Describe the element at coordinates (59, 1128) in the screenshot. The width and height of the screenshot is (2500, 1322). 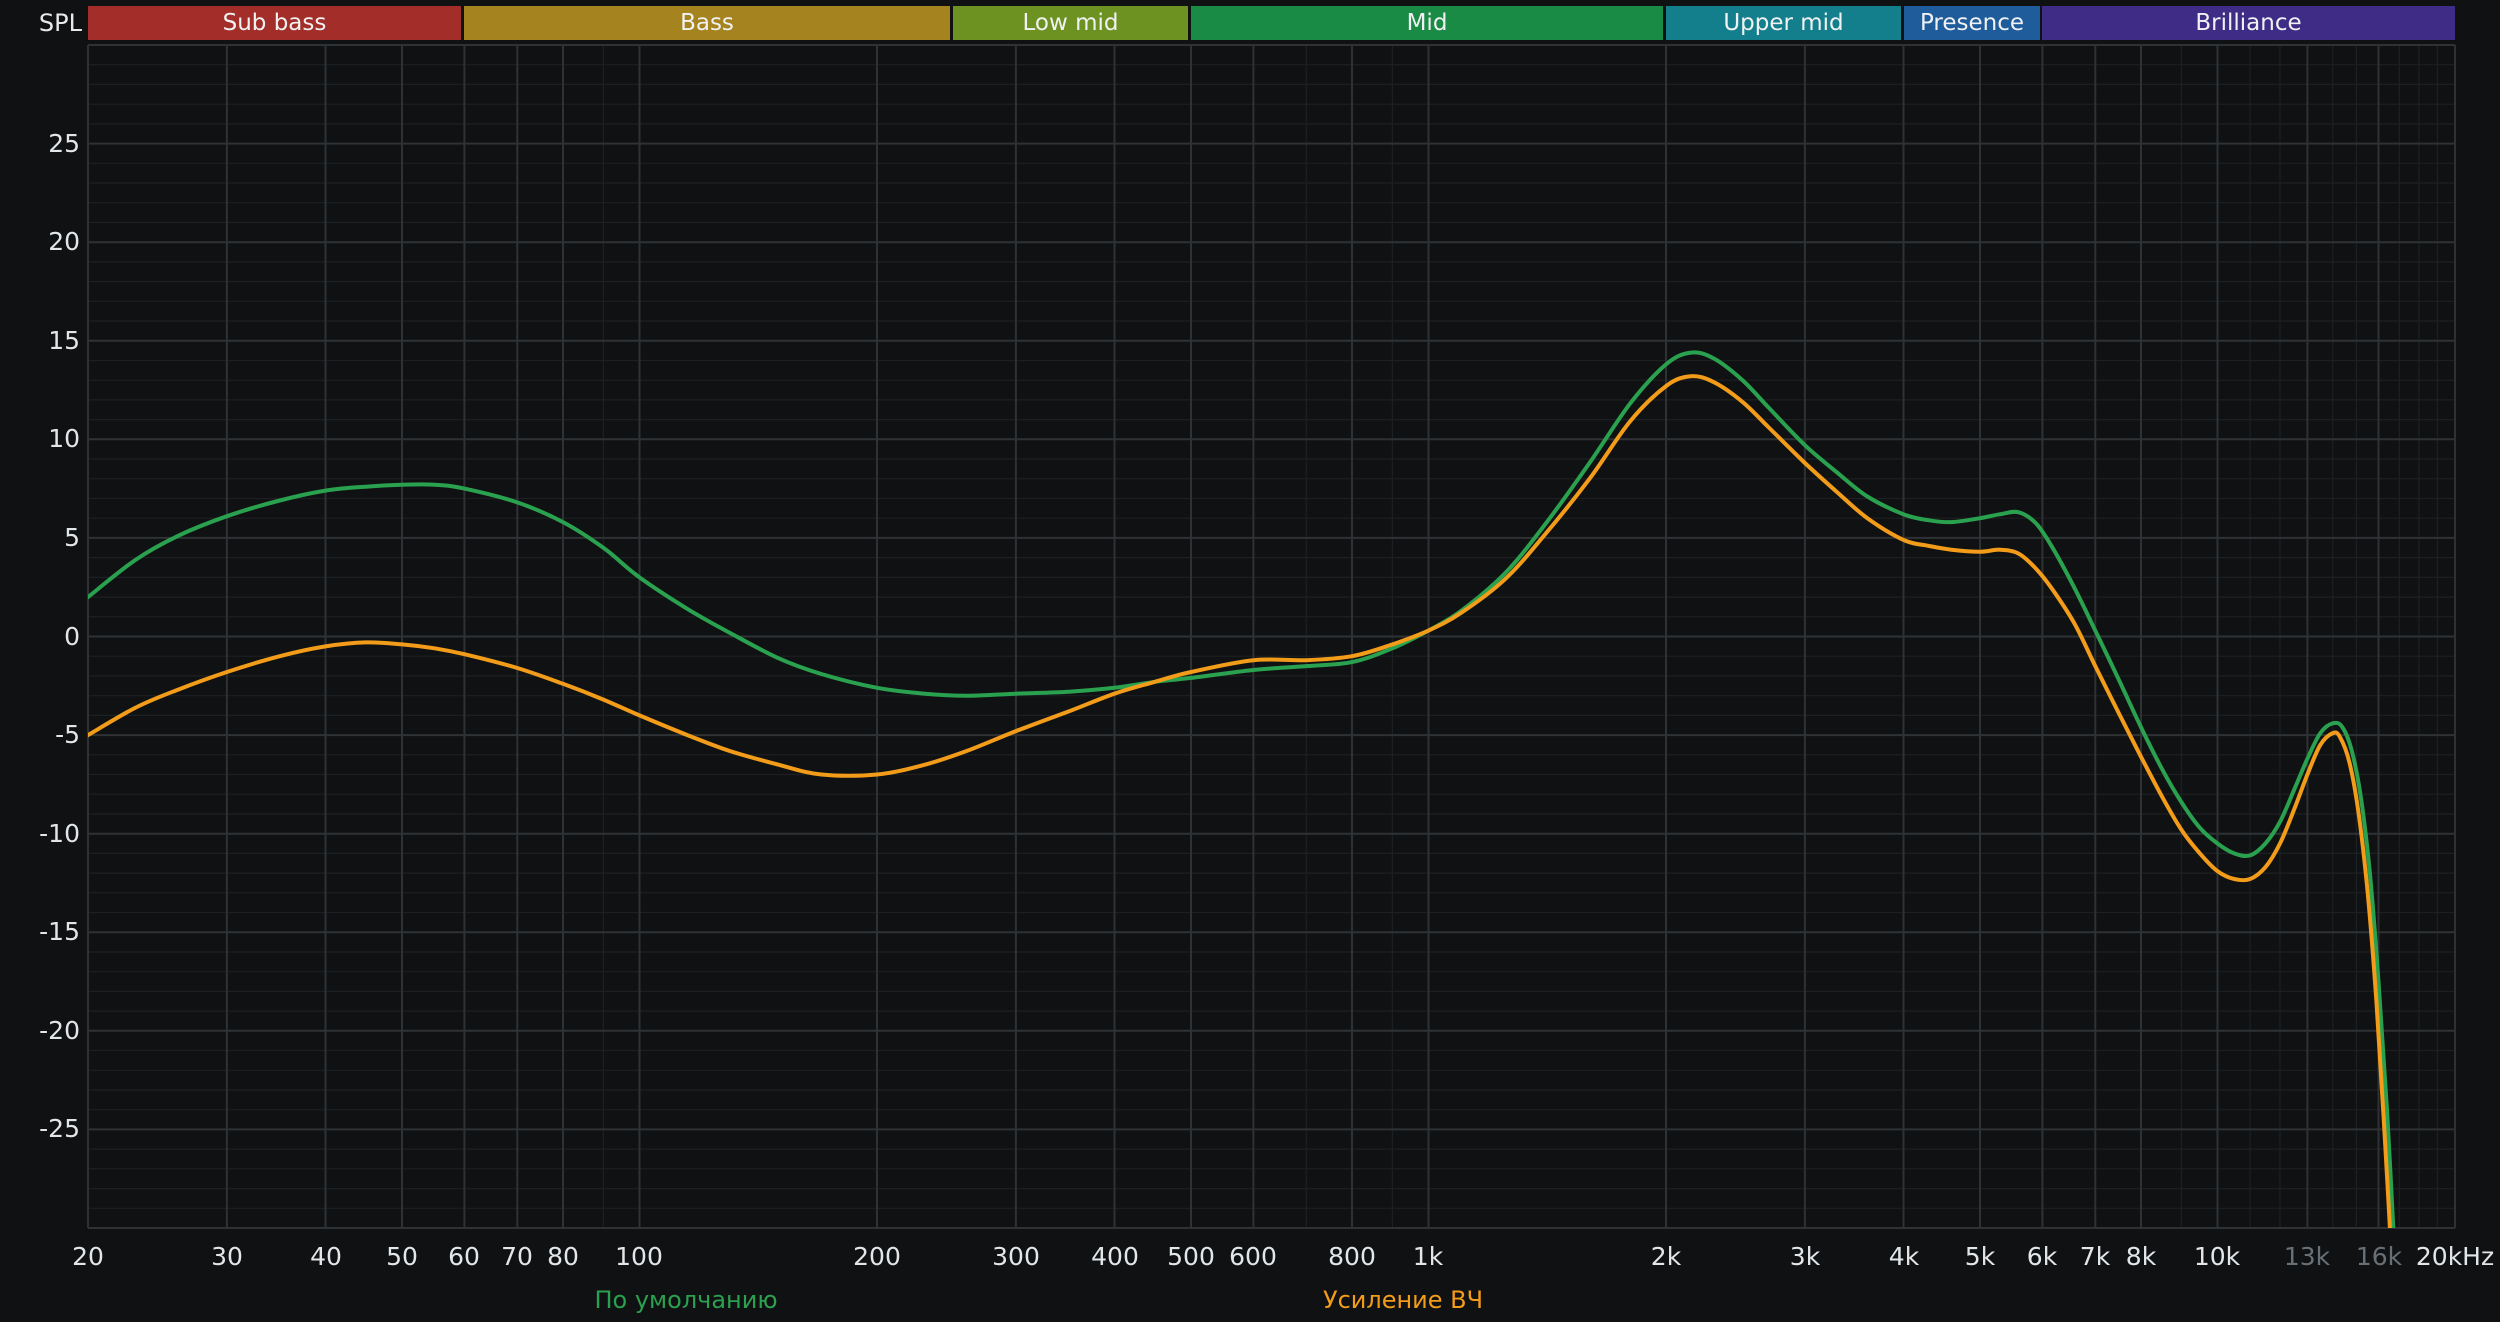
I see `y-tick-label: -25` at that location.